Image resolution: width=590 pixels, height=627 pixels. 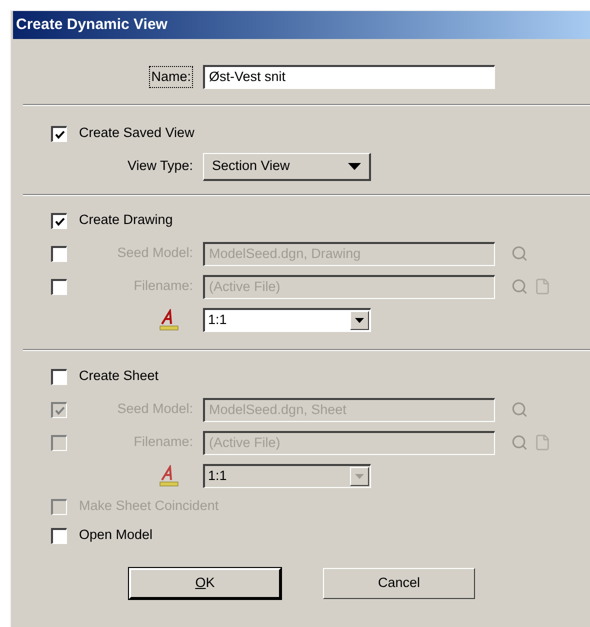 I want to click on checkbox-label: Create Drawing, so click(x=126, y=220).